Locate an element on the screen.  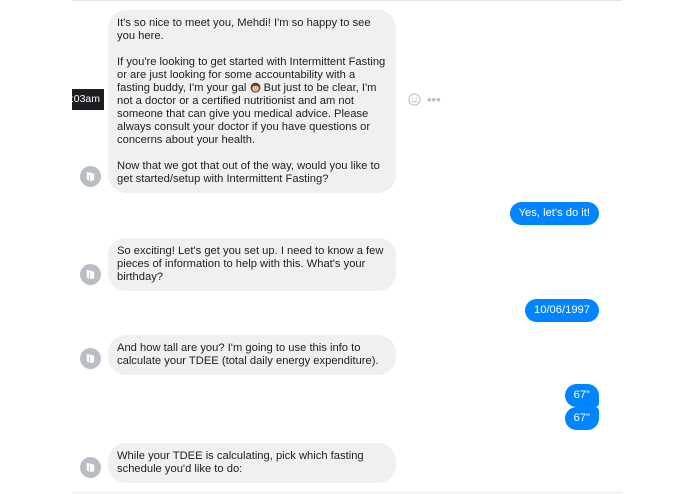
user-message-birthday: 10/06/1997 is located at coordinates (562, 310).